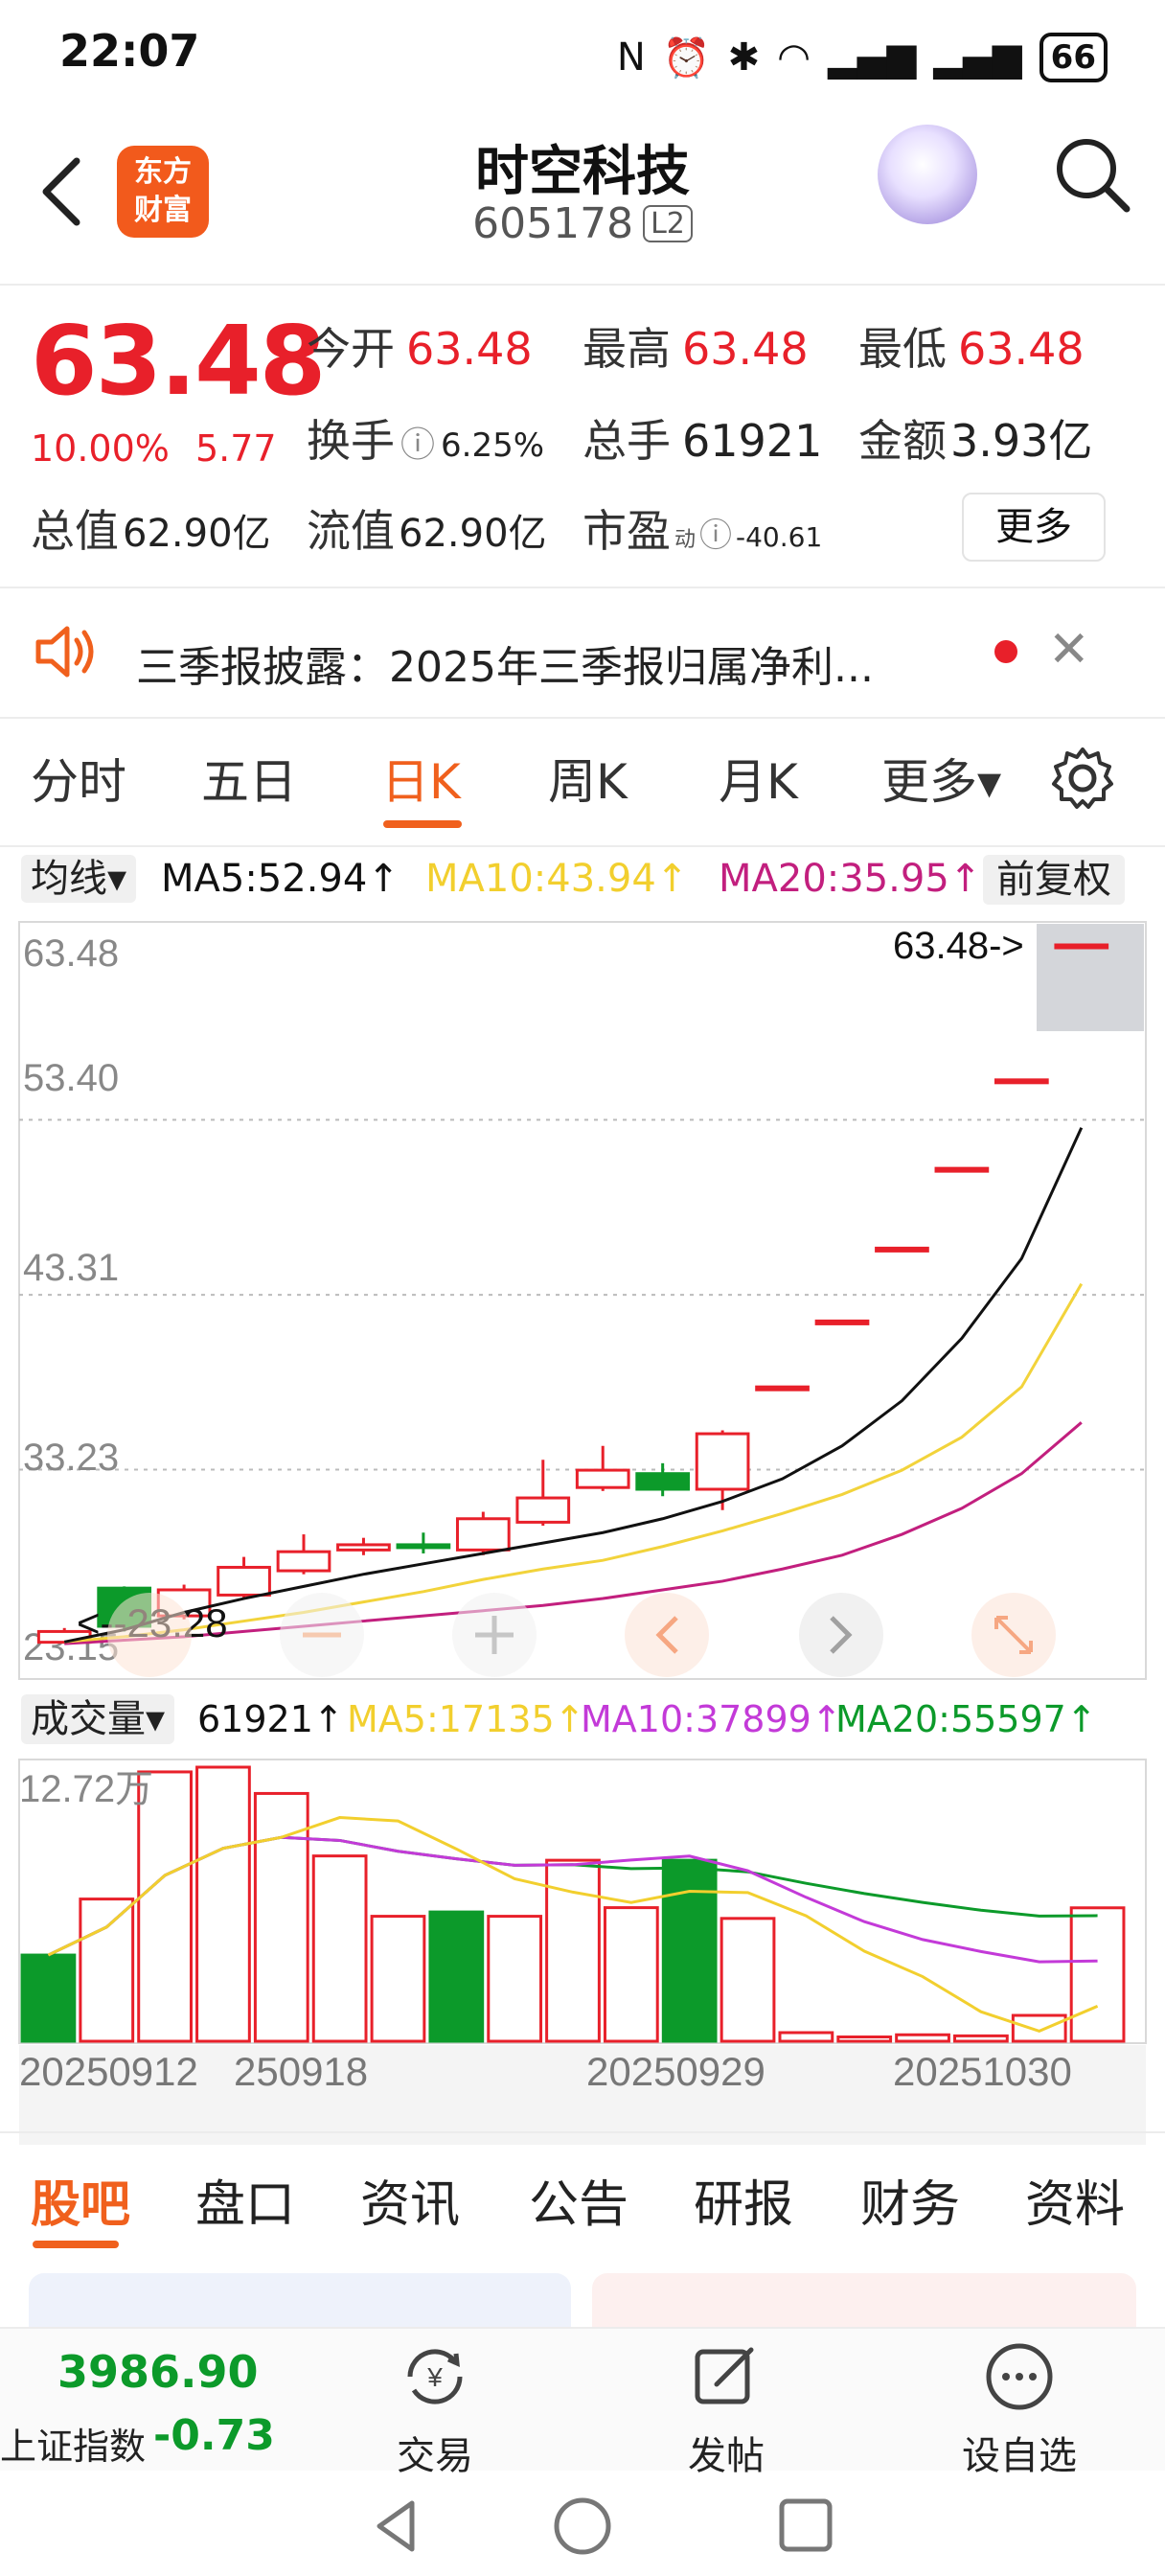 The width and height of the screenshot is (1165, 2576). What do you see at coordinates (758, 778) in the screenshot?
I see `tab-monthly-k: 月K` at bounding box center [758, 778].